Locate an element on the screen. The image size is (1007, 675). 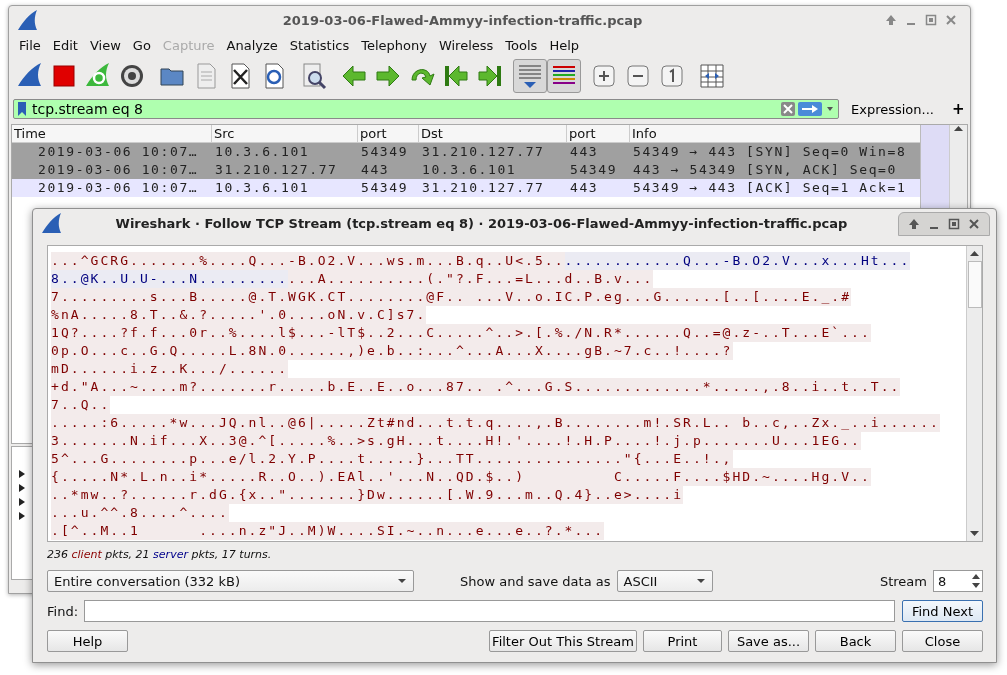
conversation-dropdown: Entire conversation (332 kB) is located at coordinates (230, 581).